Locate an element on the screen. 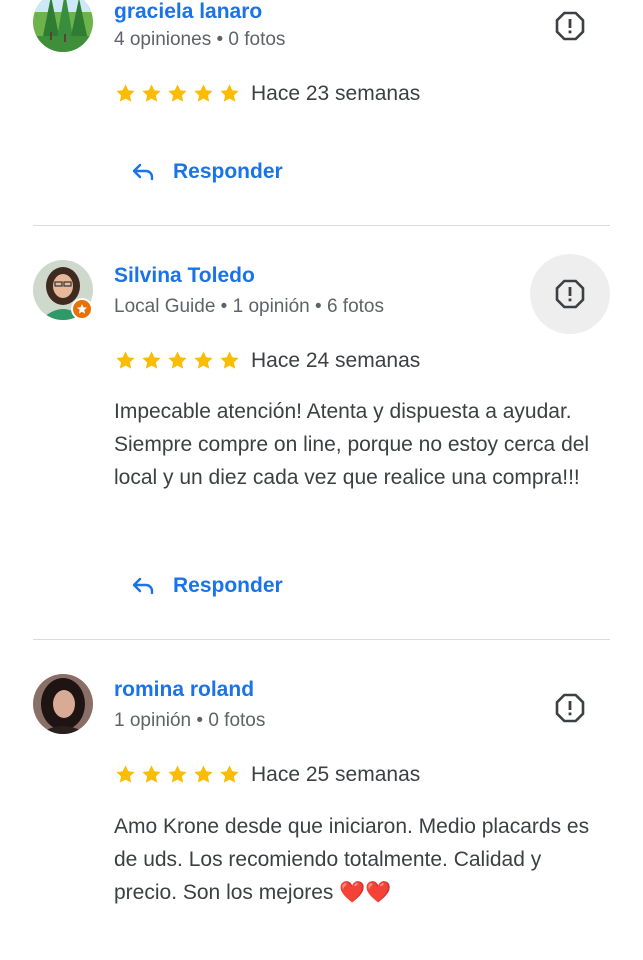 This screenshot has height=960, width=643. reviewer-meta: 1 opinión • 0 fotos is located at coordinates (190, 720).